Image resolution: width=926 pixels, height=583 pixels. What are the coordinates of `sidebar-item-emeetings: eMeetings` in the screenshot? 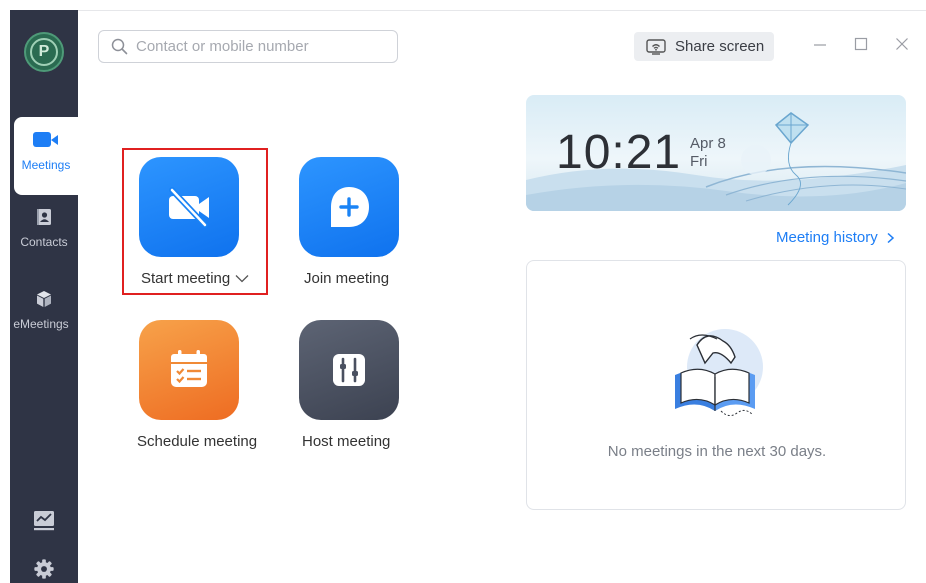 It's located at (44, 310).